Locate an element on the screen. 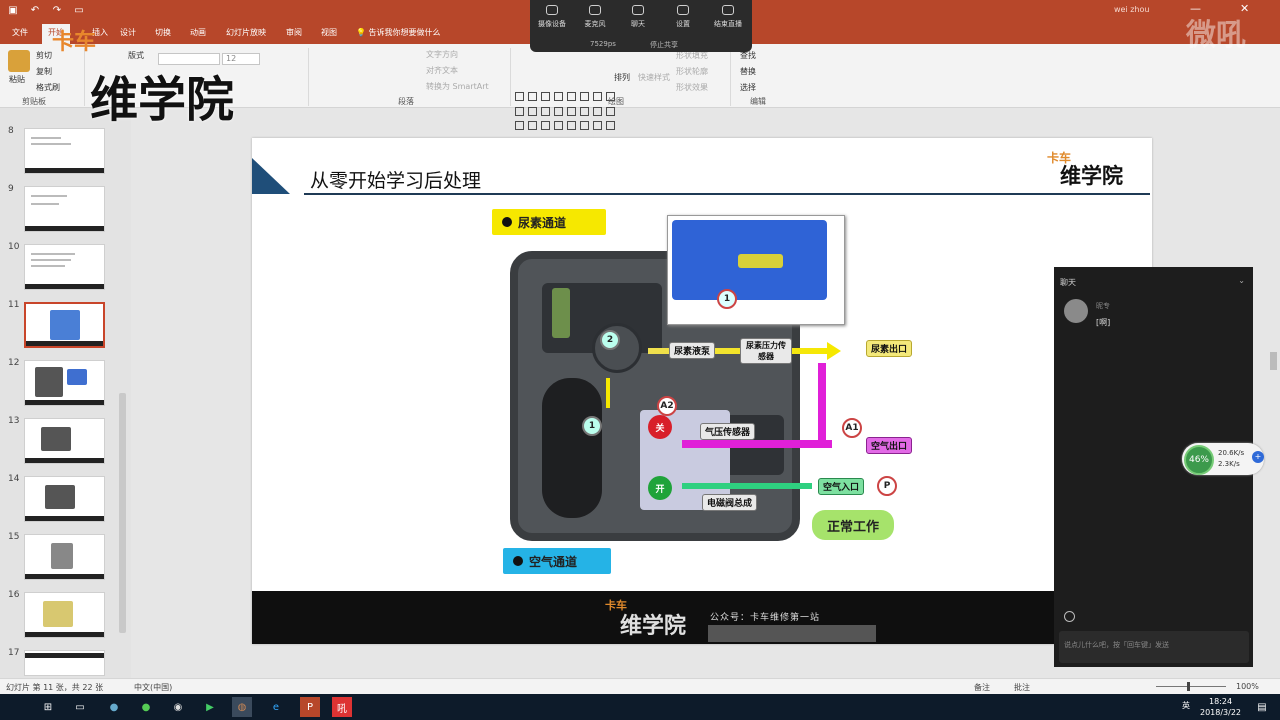  smartart-button: 转换为 SmartArt is located at coordinates (457, 86).